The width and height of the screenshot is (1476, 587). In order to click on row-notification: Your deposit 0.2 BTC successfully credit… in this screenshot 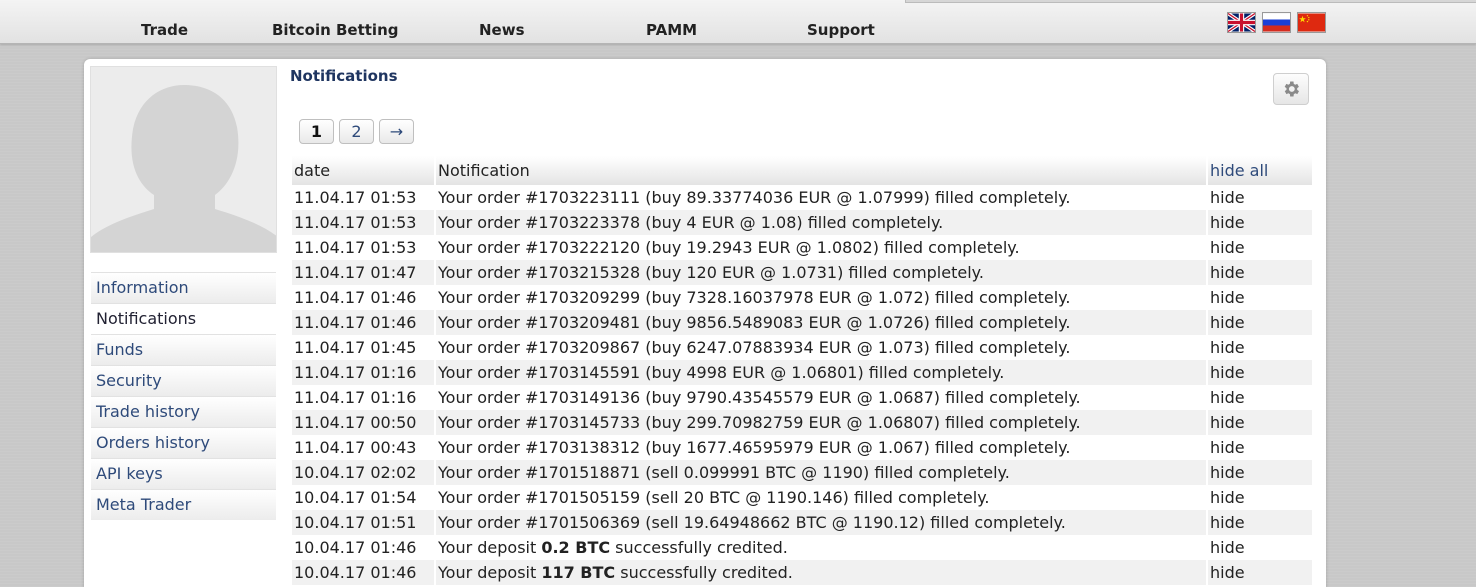, I will do `click(821, 547)`.